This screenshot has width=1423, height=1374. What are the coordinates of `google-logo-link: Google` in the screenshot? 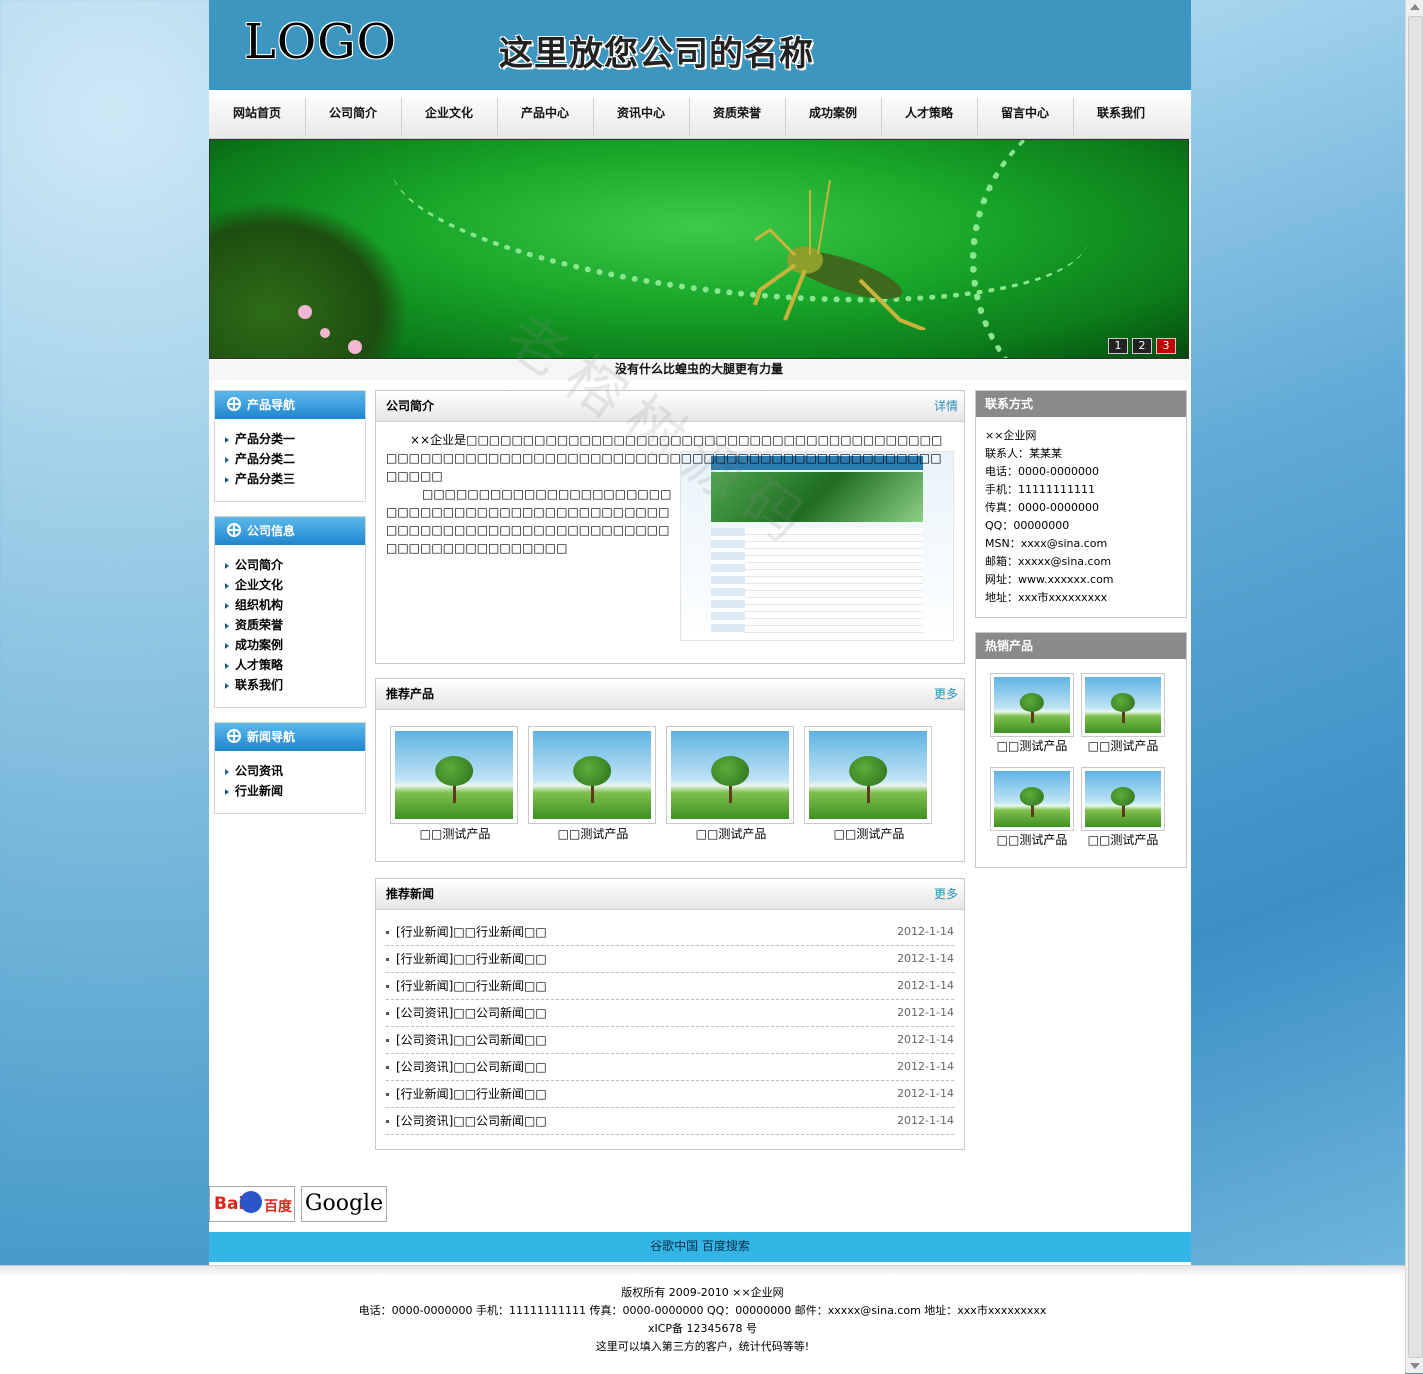 It's located at (344, 1204).